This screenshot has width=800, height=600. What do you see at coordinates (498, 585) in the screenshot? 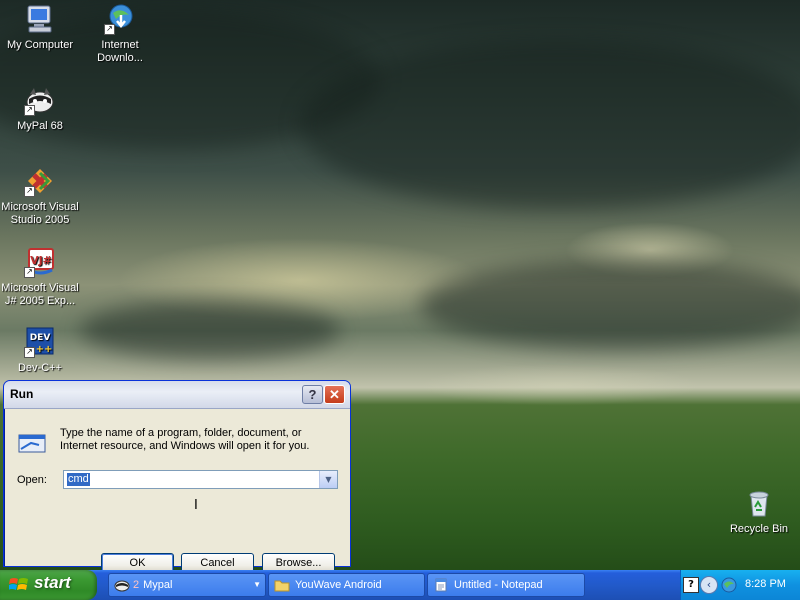
I see `taskbar-item-label: Untitled - Notepad` at bounding box center [498, 585].